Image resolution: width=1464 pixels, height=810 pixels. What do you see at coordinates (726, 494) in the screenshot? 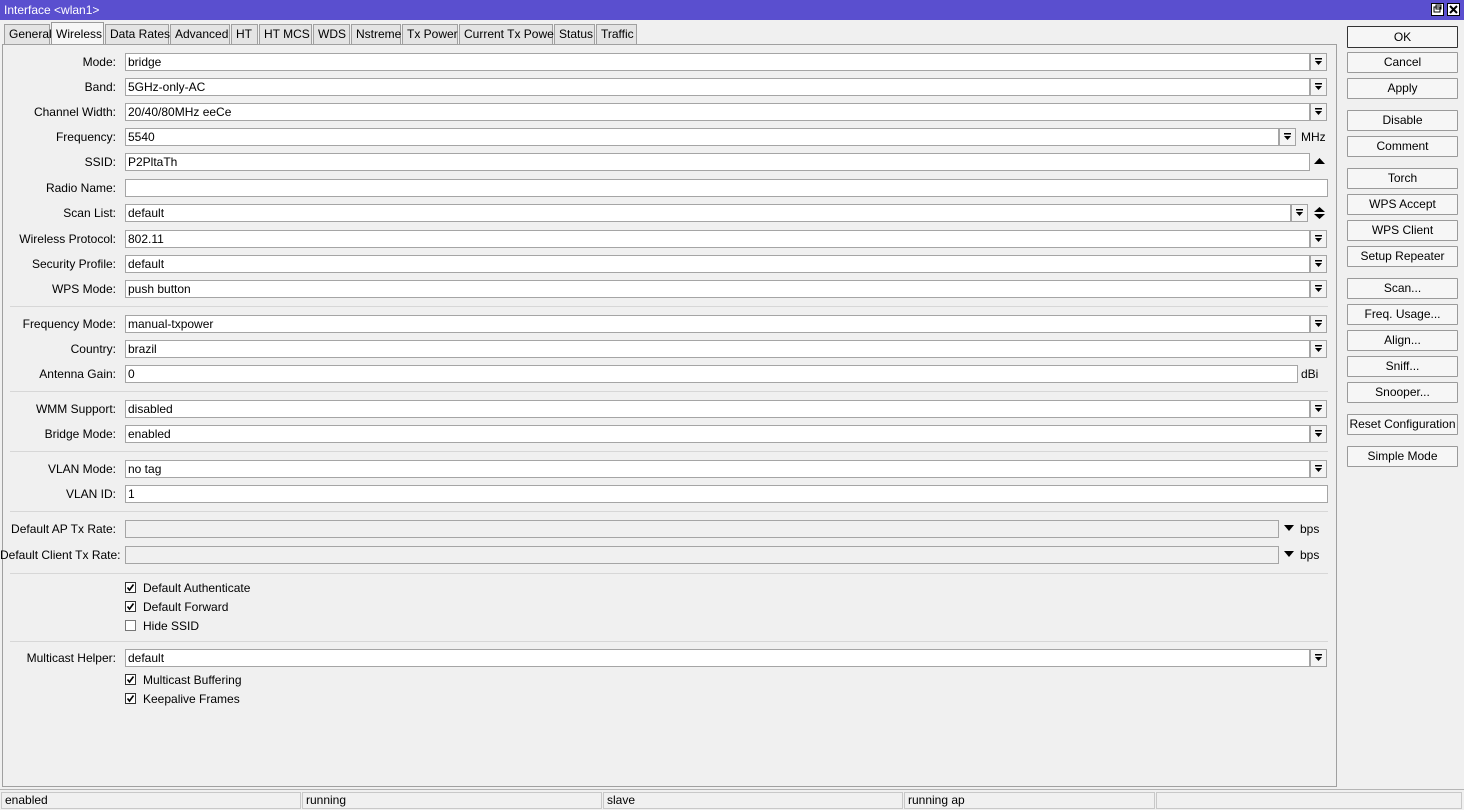
I see `vlan-id-input: 1` at bounding box center [726, 494].